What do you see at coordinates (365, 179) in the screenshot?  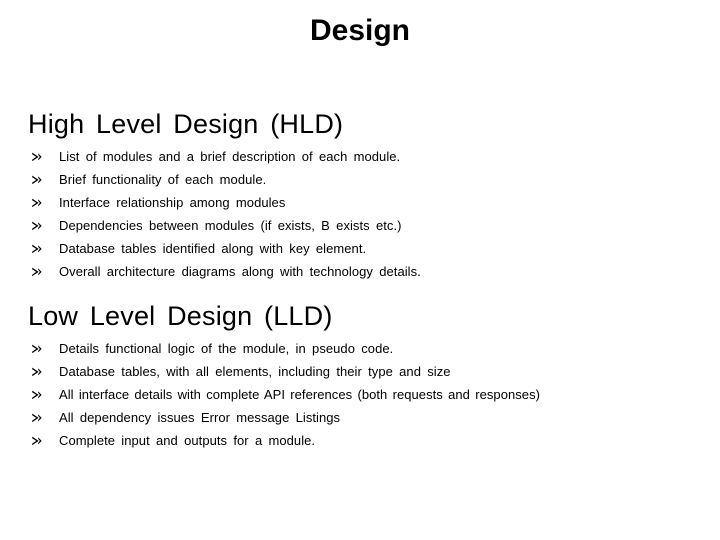 I see `list-item: Brief functionality of each module.` at bounding box center [365, 179].